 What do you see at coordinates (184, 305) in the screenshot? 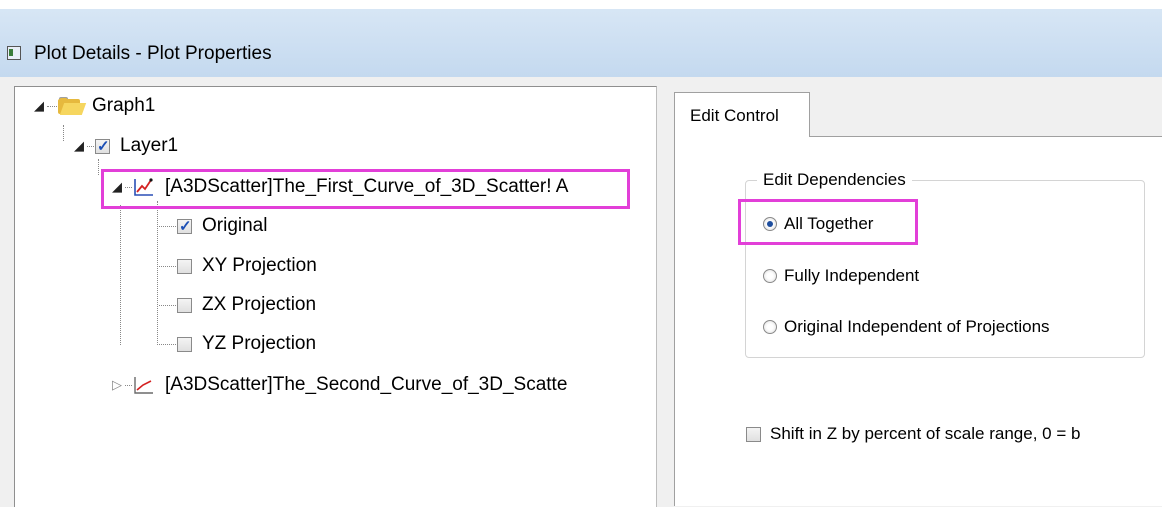
I see `zx-projection-checkbox` at bounding box center [184, 305].